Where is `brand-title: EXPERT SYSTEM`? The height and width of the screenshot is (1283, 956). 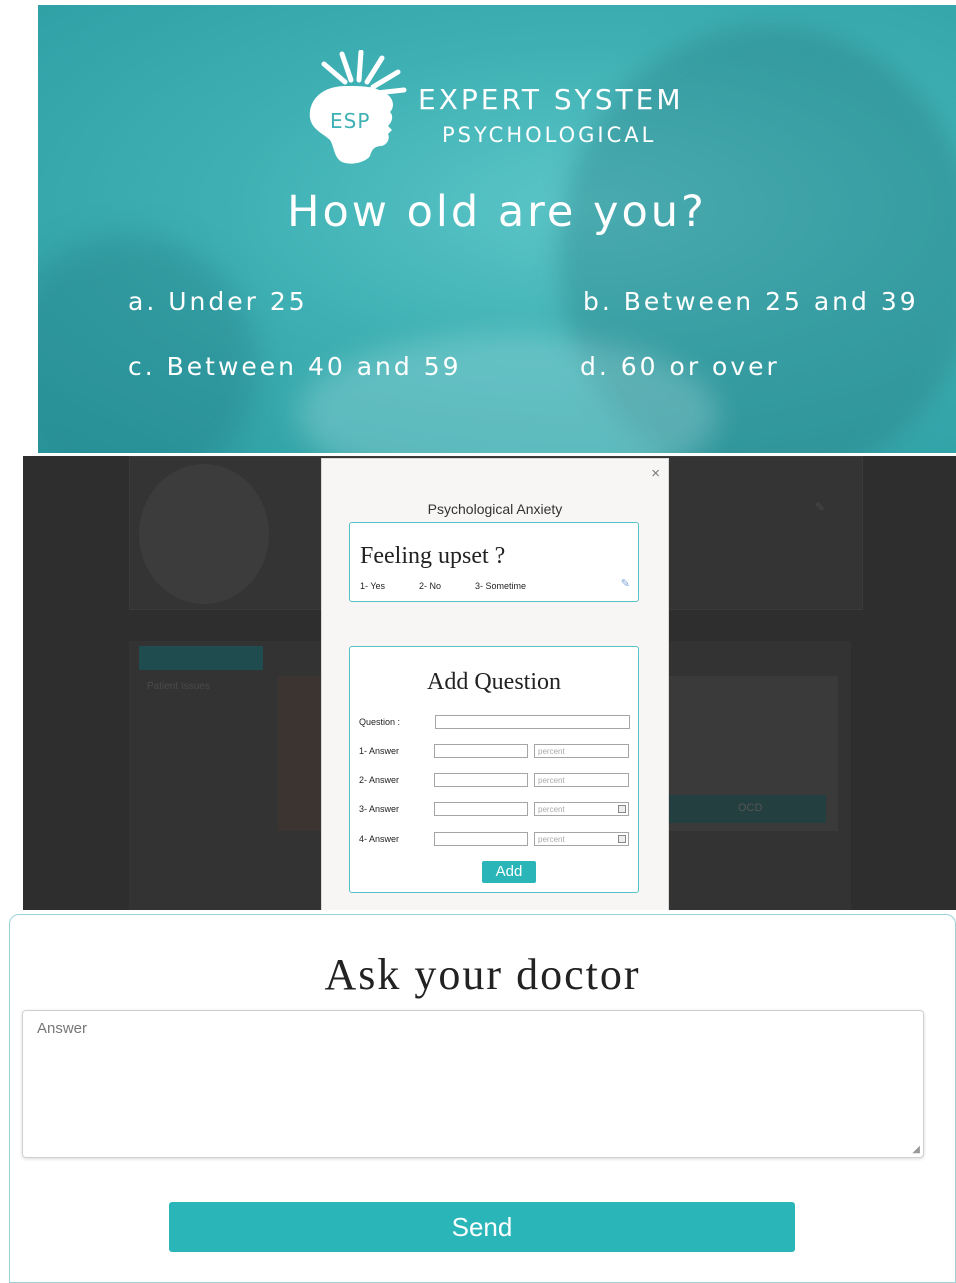
brand-title: EXPERT SYSTEM is located at coordinates (551, 99).